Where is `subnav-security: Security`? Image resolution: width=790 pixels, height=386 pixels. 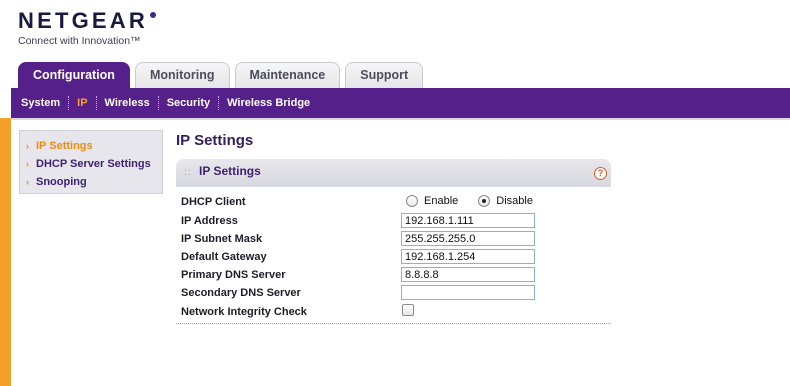
subnav-security: Security is located at coordinates (187, 103).